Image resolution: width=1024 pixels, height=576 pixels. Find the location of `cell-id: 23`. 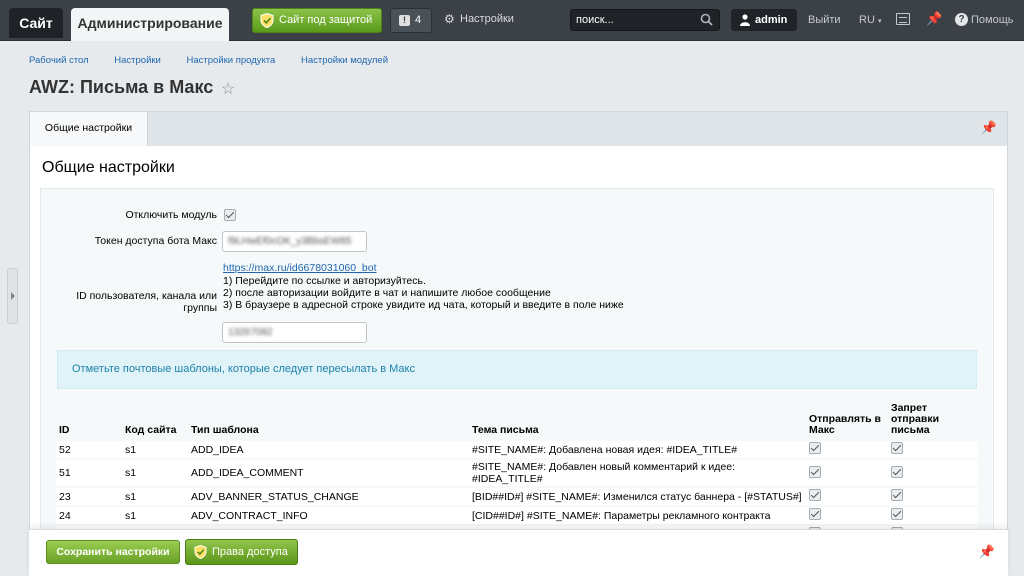

cell-id: 23 is located at coordinates (89, 497).